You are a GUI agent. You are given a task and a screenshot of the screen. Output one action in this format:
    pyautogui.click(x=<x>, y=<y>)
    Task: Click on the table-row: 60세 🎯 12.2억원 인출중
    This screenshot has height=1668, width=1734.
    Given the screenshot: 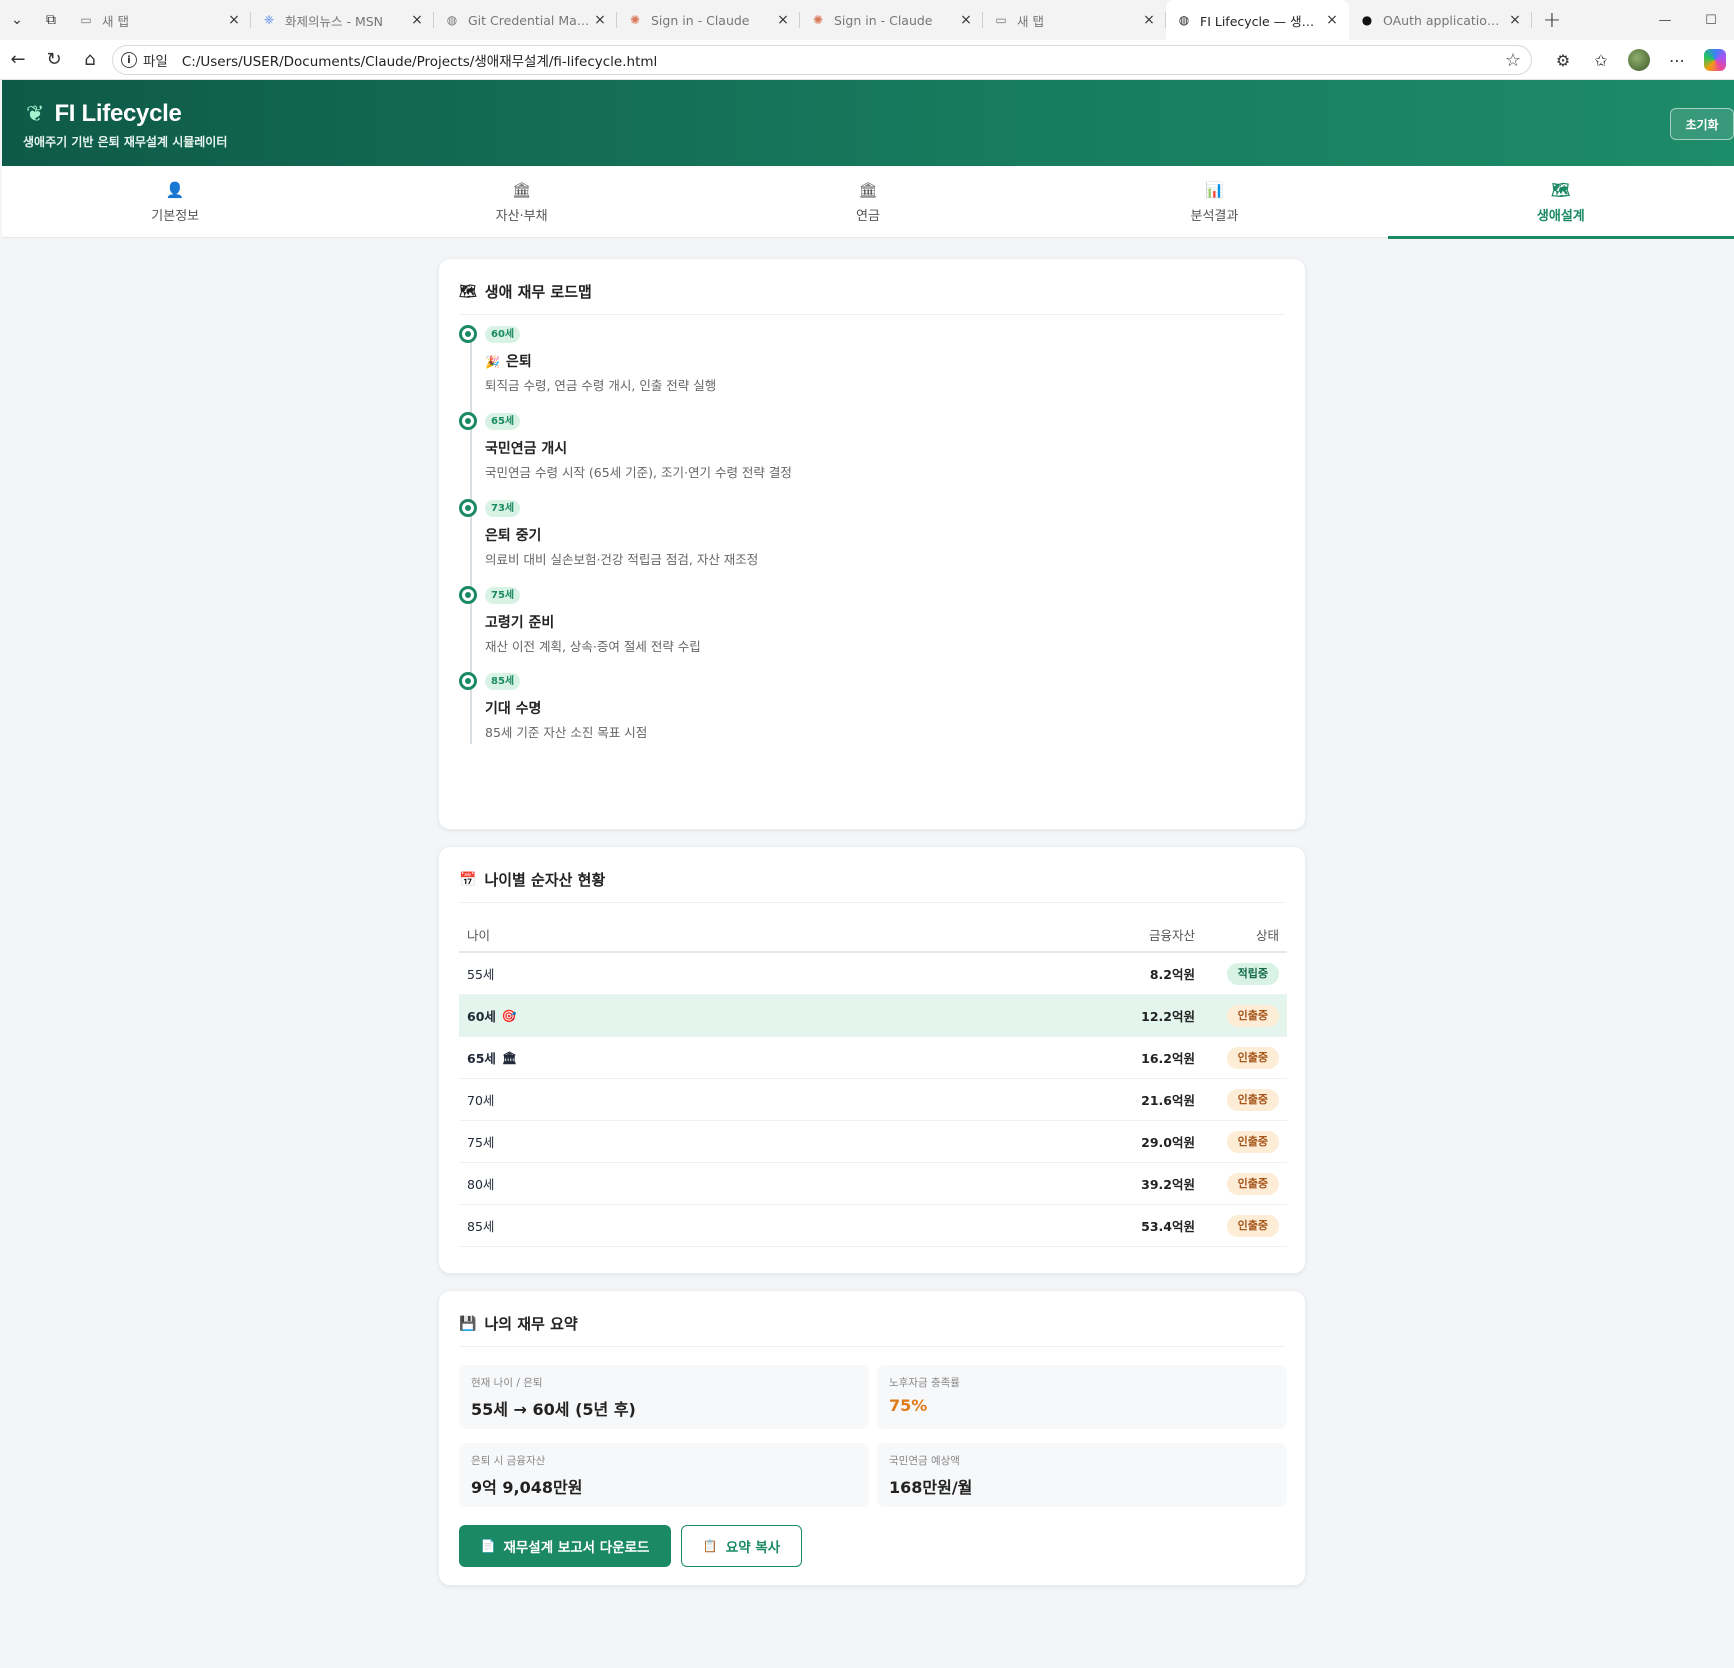 What is the action you would take?
    pyautogui.click(x=873, y=1016)
    